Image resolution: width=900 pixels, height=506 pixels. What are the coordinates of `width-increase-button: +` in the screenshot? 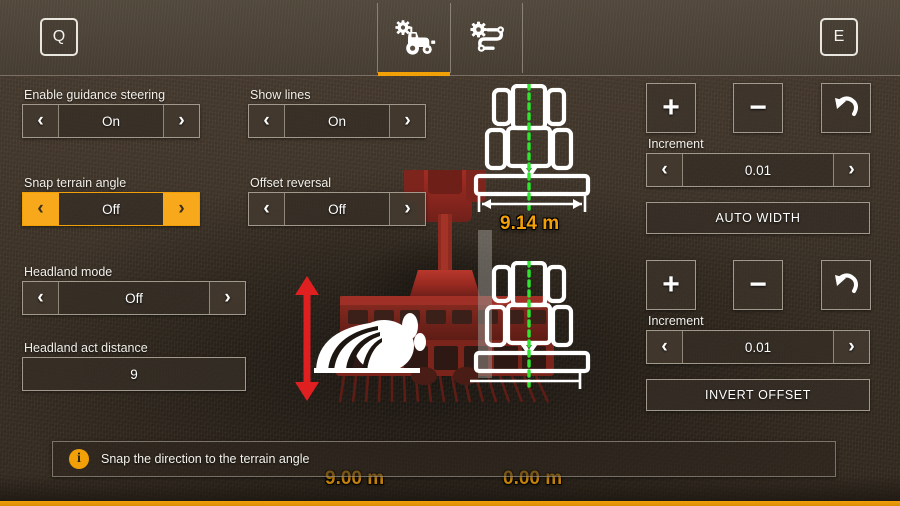 It's located at (671, 108).